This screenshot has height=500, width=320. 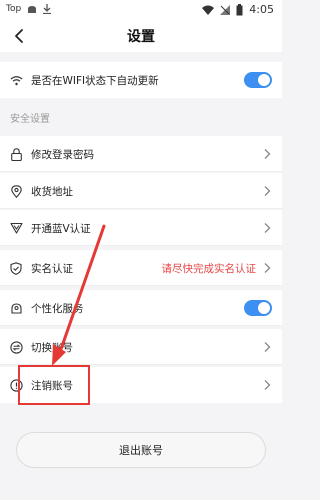 I want to click on v-shield-icon, so click(x=16, y=228).